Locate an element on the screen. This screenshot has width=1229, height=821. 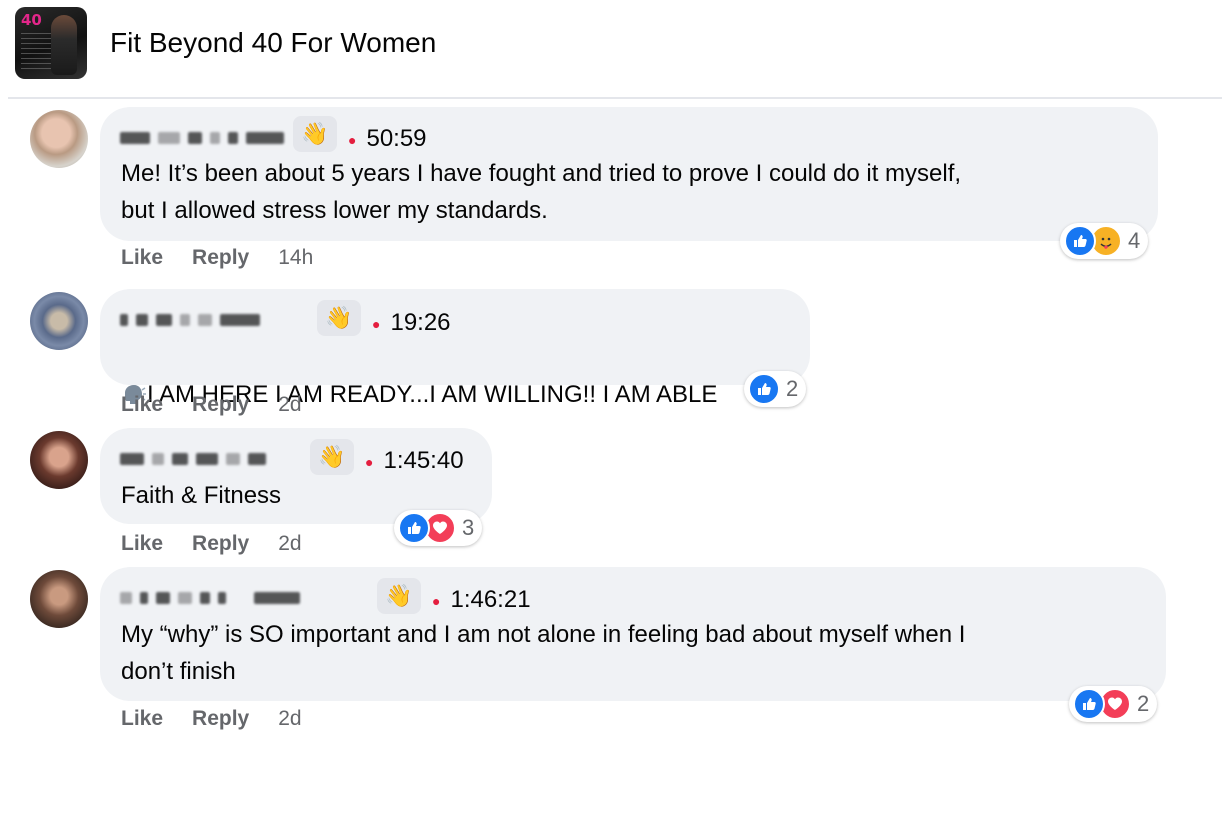
comment-timestamp: ● 1:45:40 is located at coordinates (414, 461).